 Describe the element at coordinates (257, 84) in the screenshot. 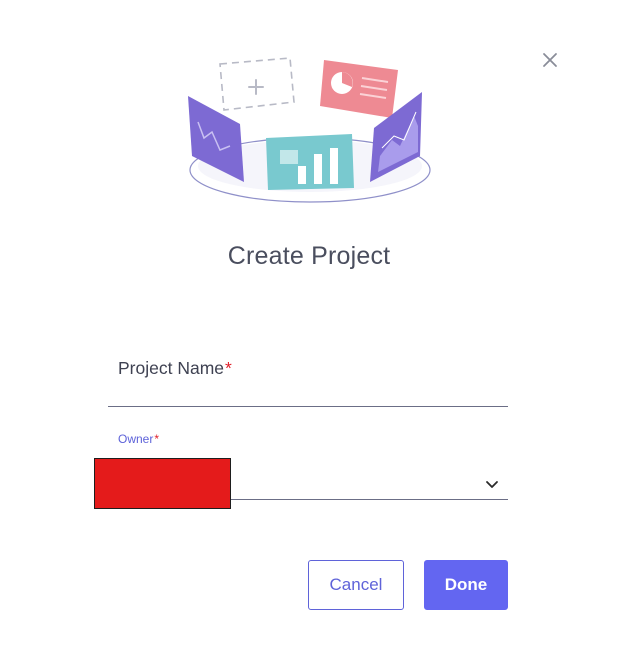

I see `add-card-icon` at that location.